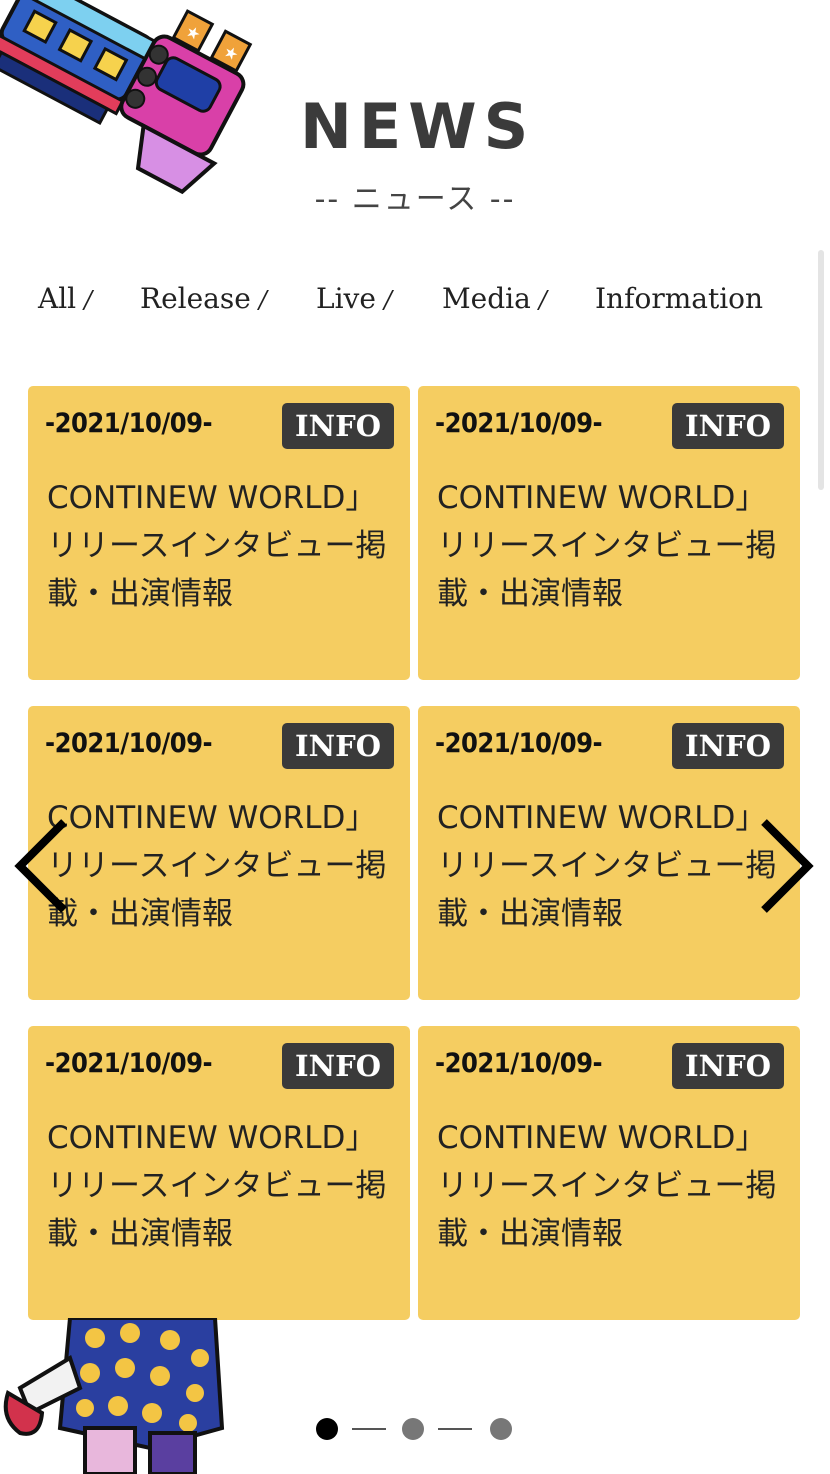  I want to click on tab-release: Release /, so click(203, 298).